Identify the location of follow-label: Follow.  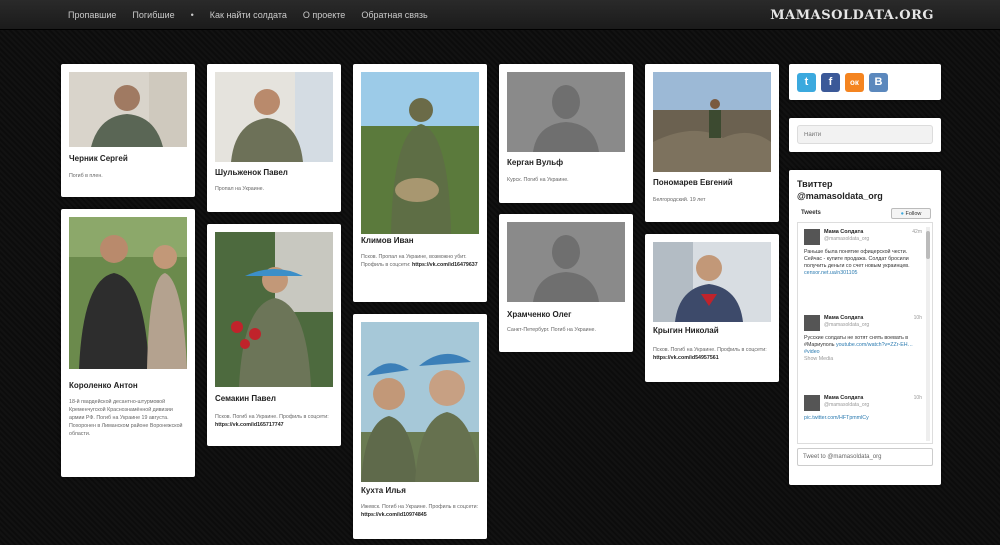
(913, 214).